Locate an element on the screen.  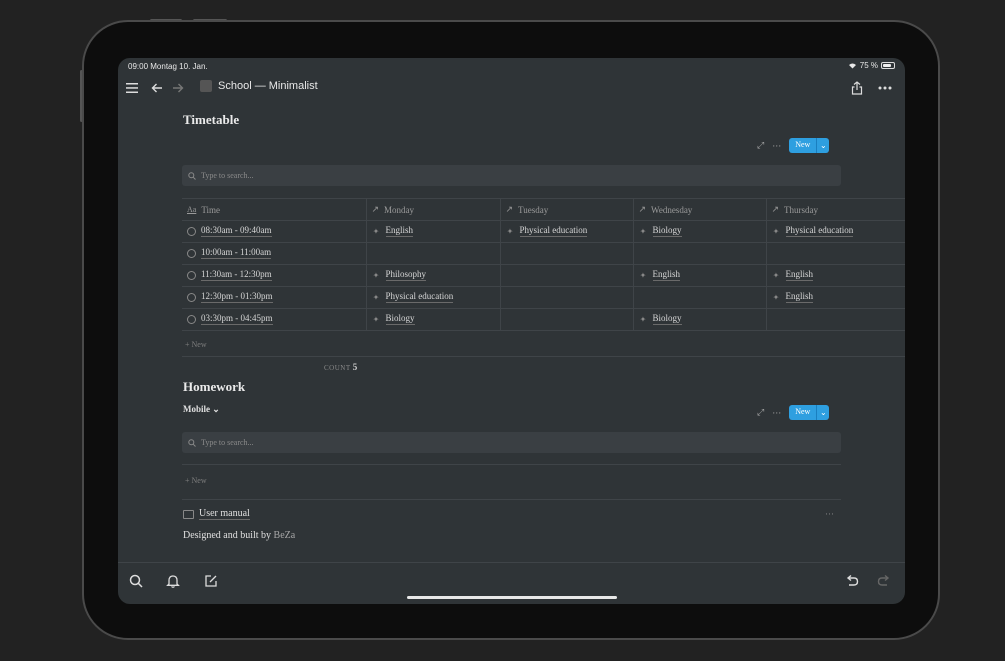
page-title: School — Minimalist is located at coordinates (259, 86).